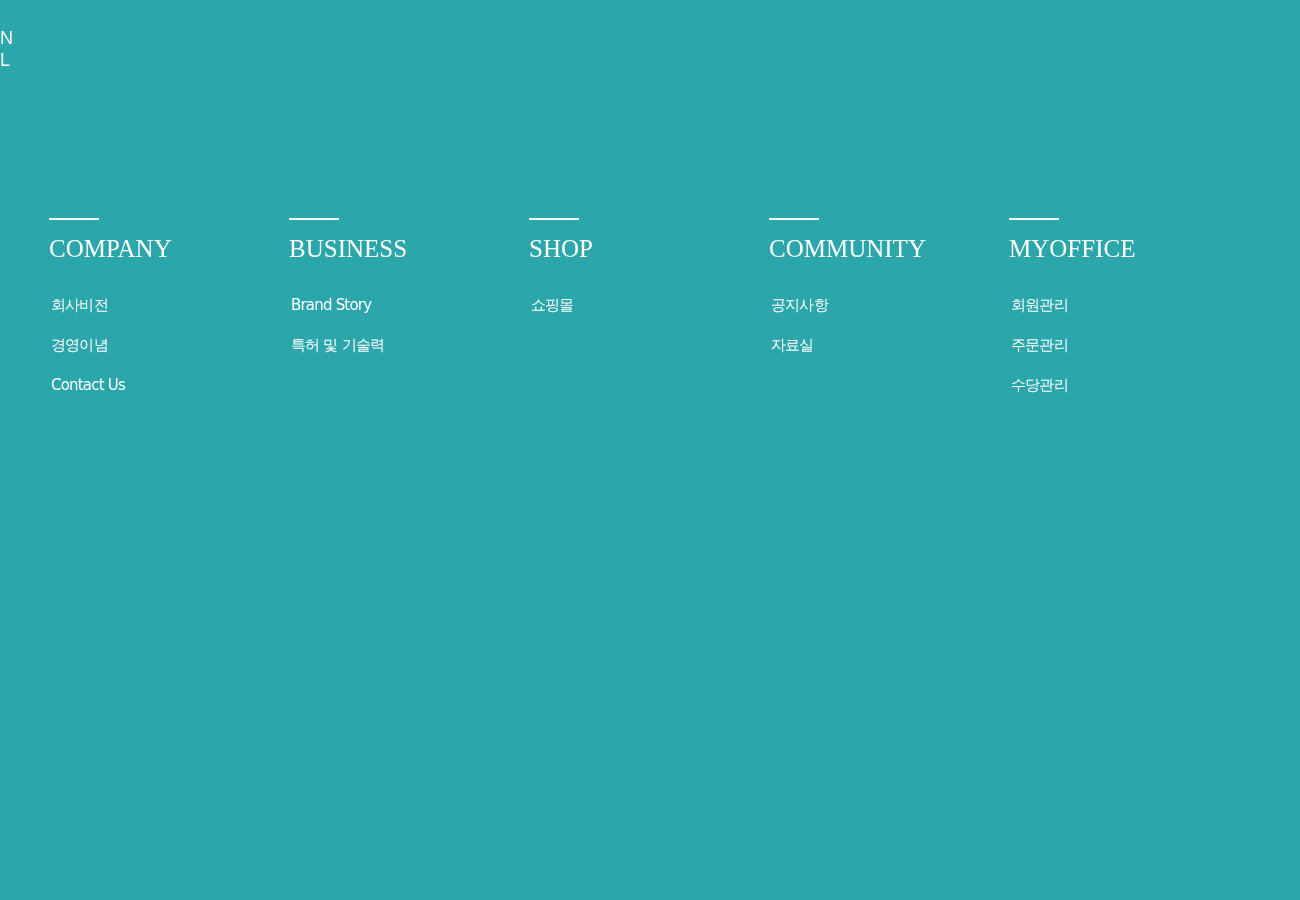 Image resolution: width=1300 pixels, height=900 pixels. Describe the element at coordinates (7, 38) in the screenshot. I see `logo-text: N` at that location.